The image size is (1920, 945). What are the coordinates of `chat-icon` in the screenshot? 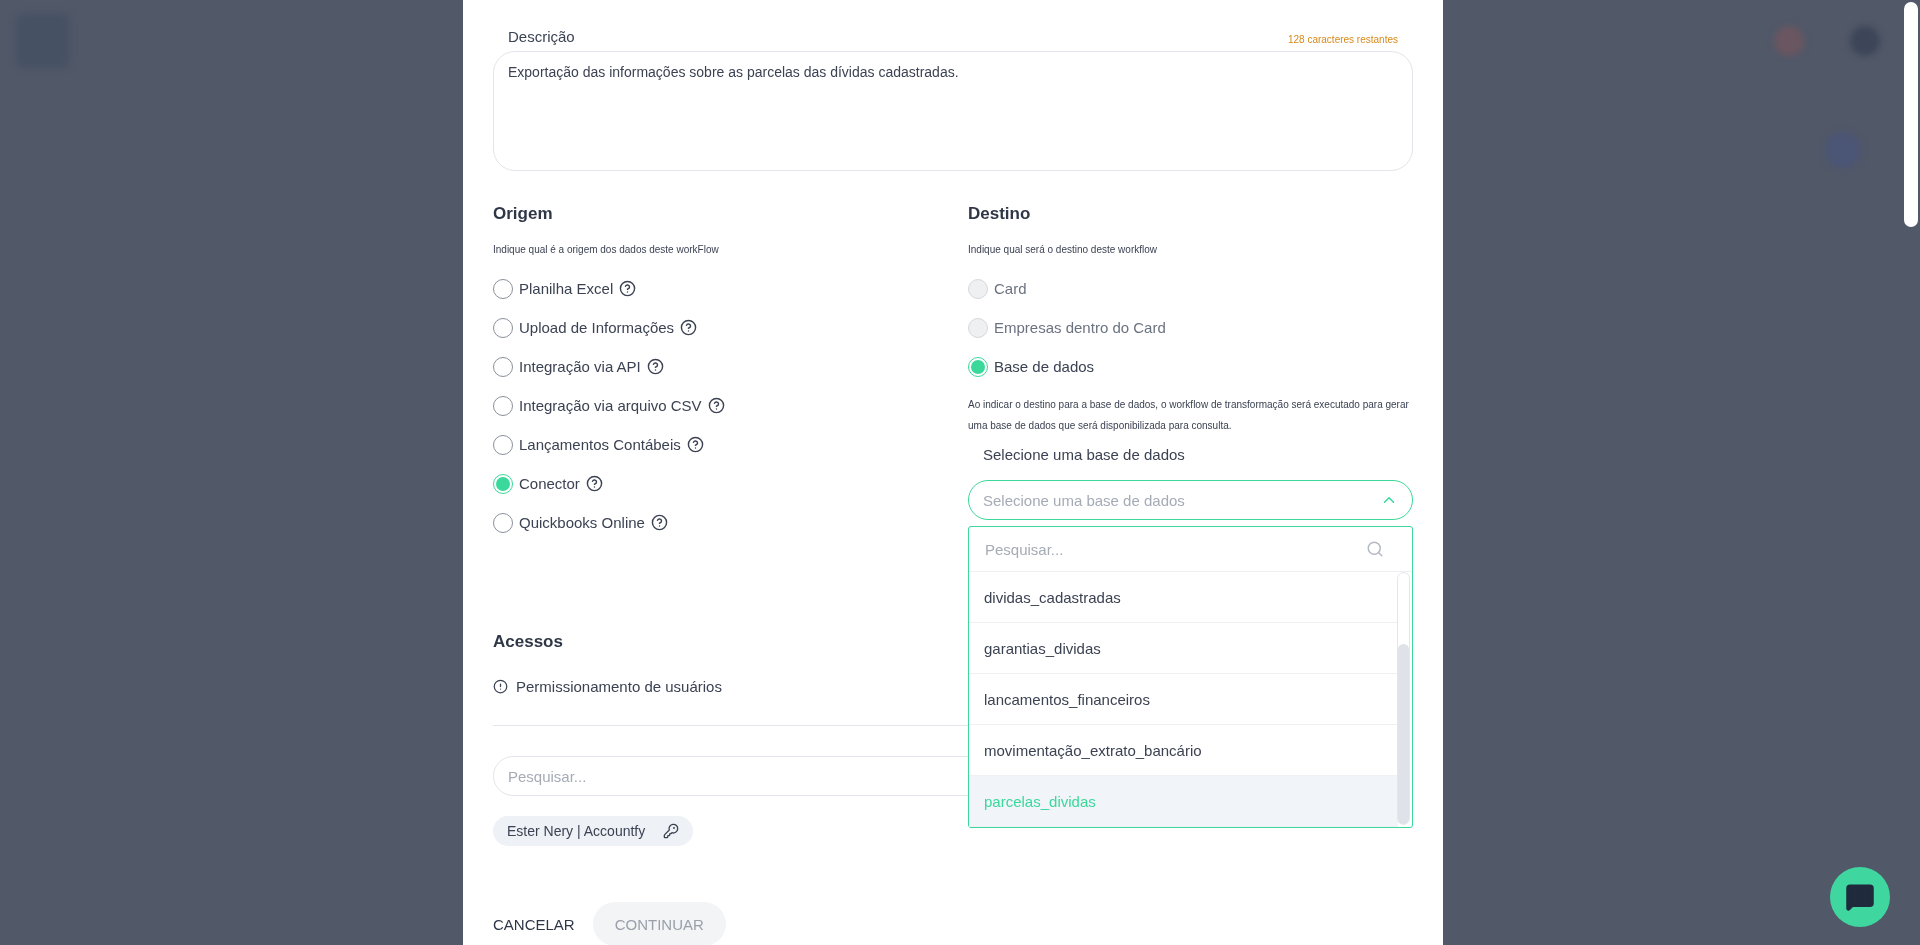 It's located at (1860, 897).